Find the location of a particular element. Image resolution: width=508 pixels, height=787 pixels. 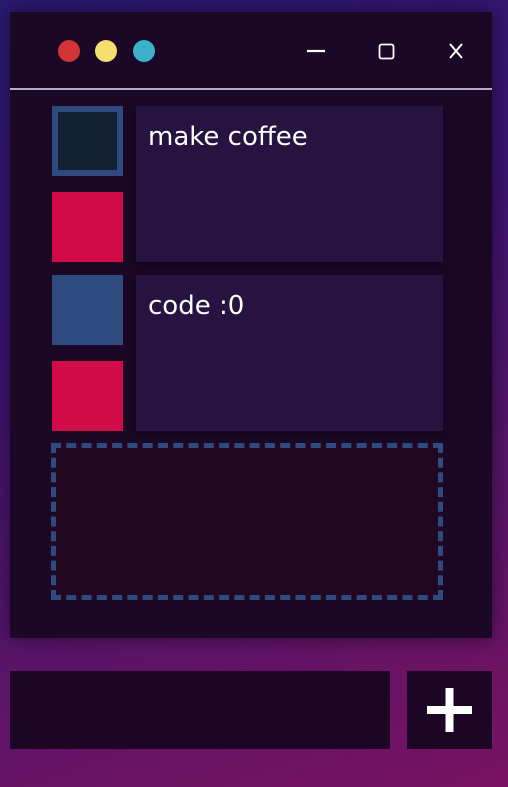

square-icon is located at coordinates (386, 51).